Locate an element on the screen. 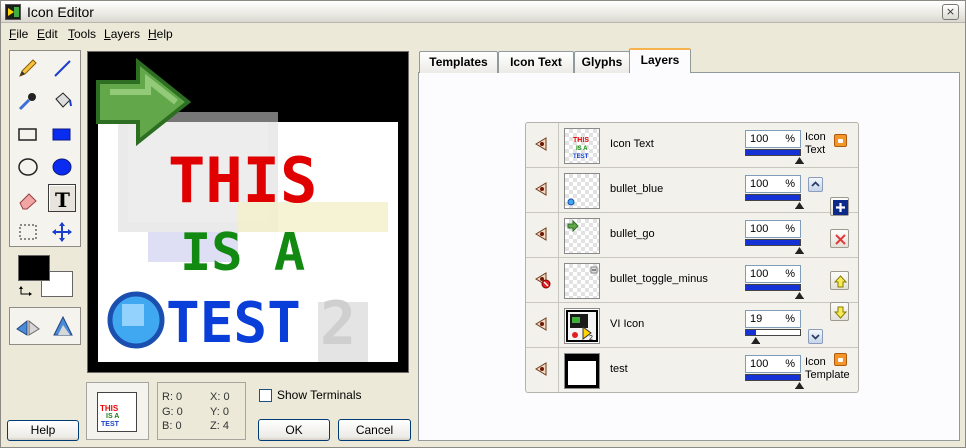 The image size is (966, 448). text-tool: T is located at coordinates (62, 198).